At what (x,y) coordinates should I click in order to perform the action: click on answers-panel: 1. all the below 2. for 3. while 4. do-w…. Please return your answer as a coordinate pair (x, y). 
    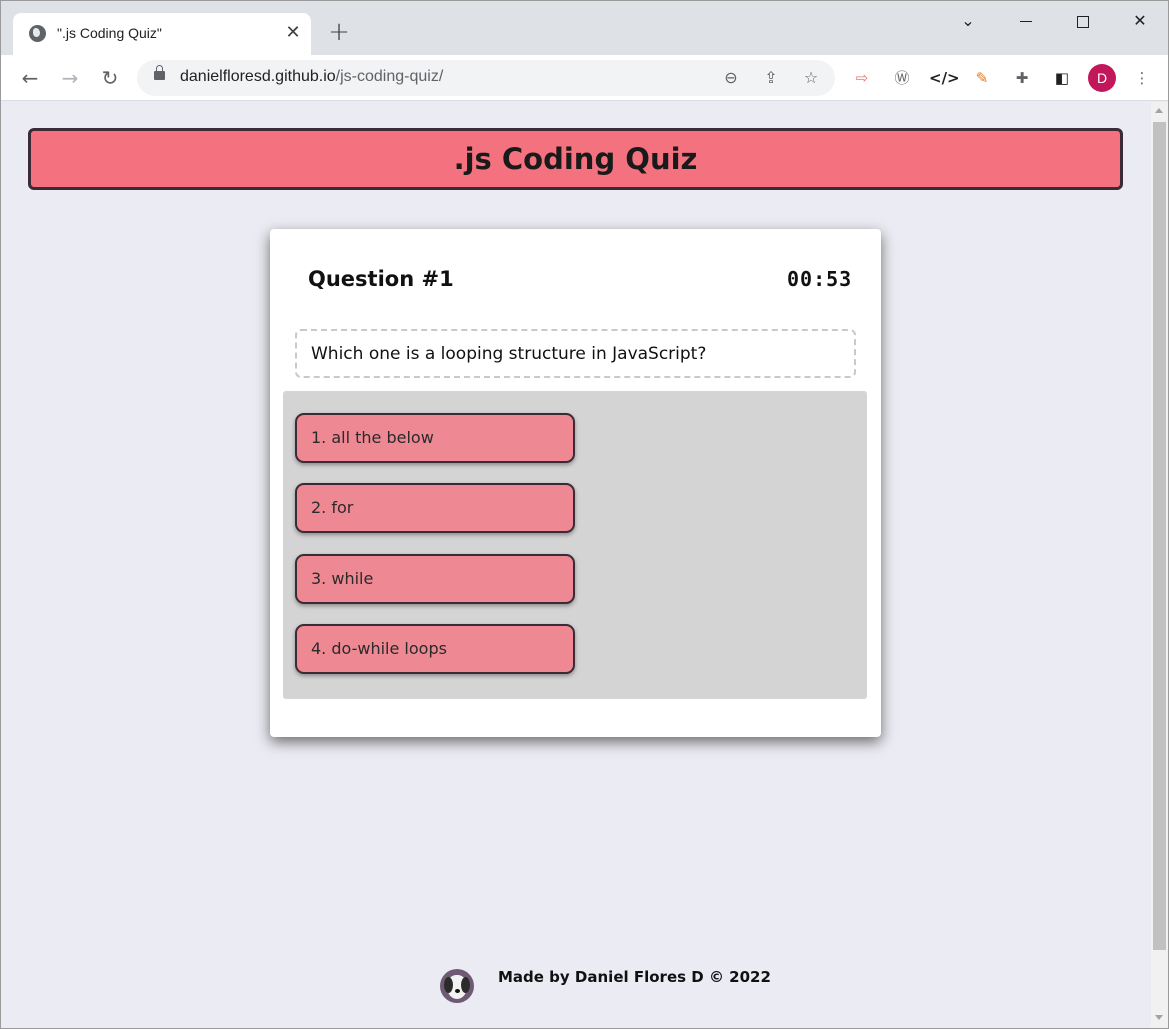
    Looking at the image, I should click on (575, 545).